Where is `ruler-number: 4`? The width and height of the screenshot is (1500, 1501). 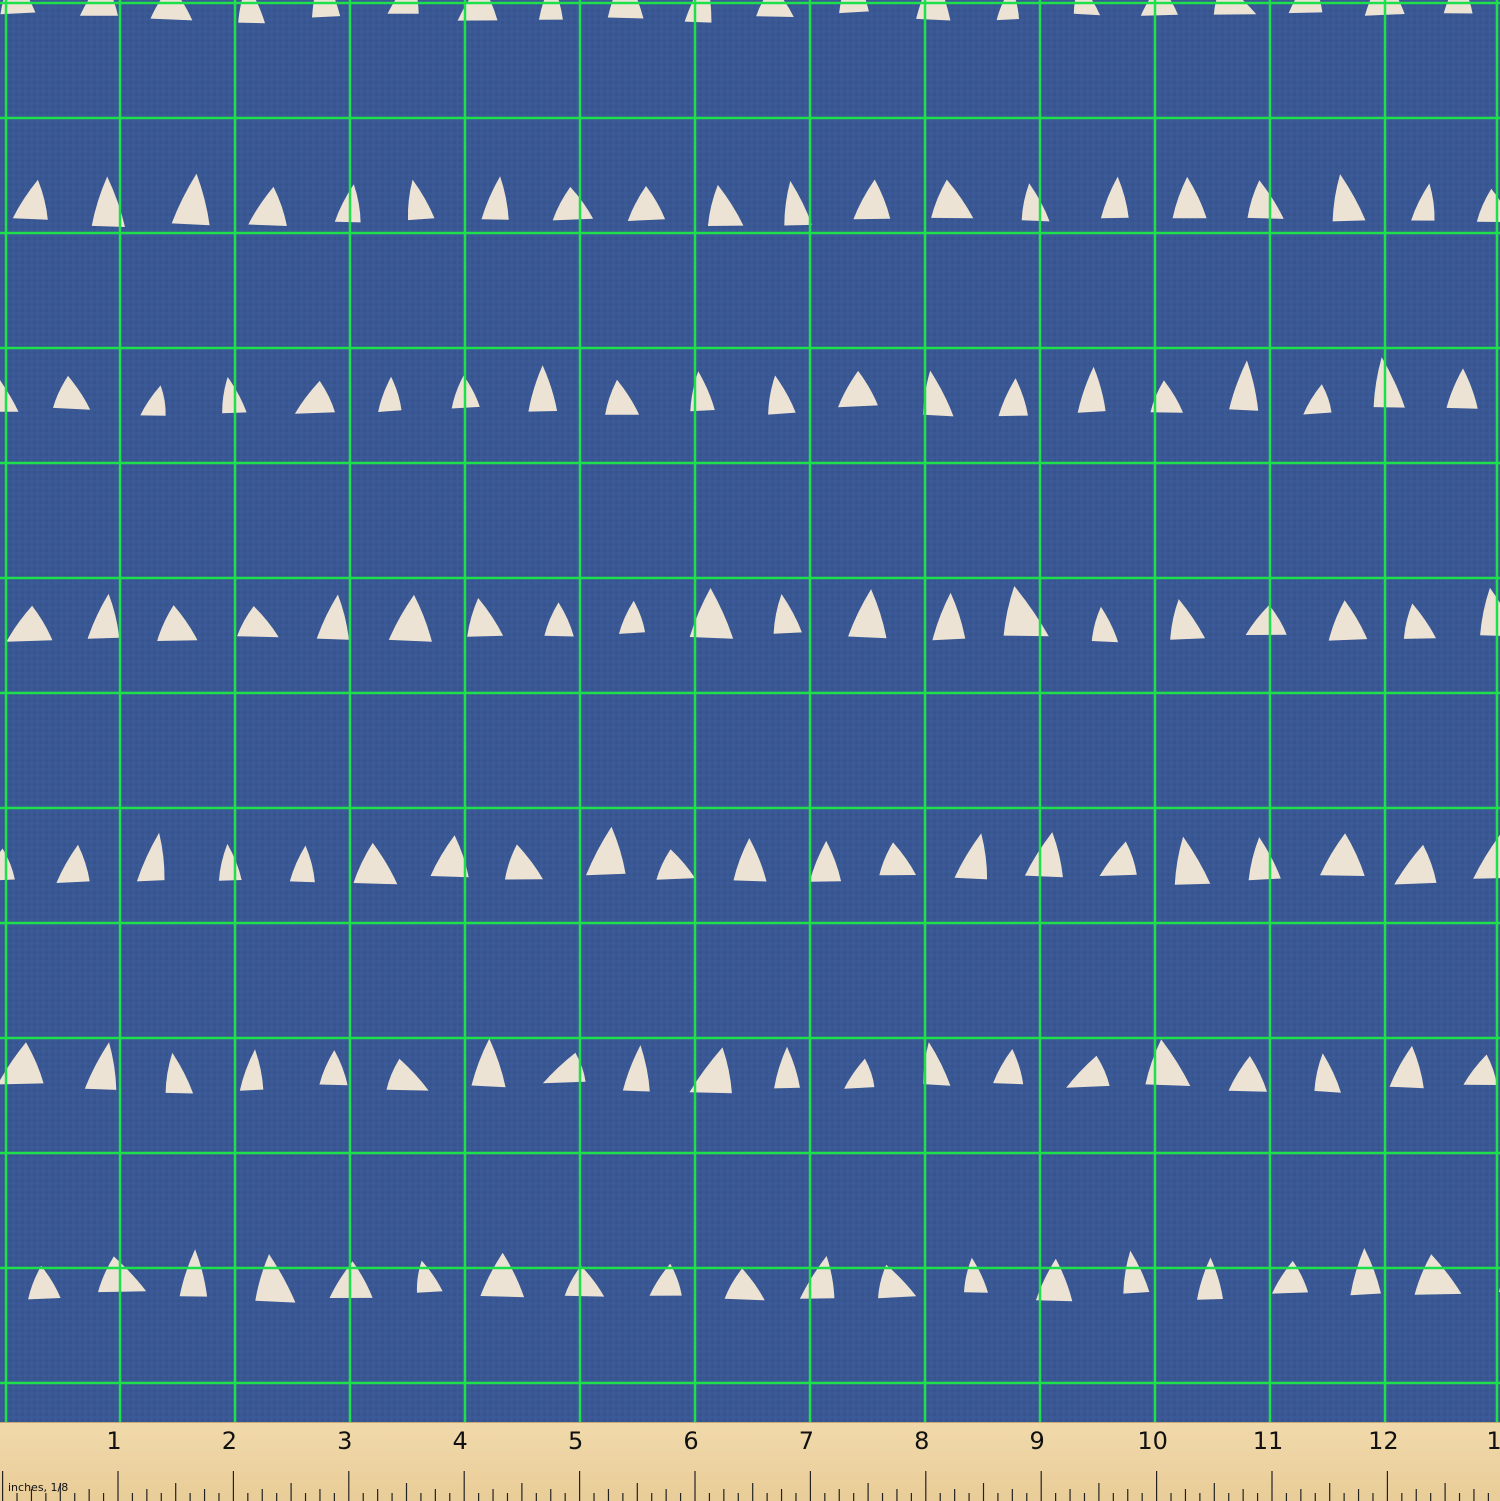 ruler-number: 4 is located at coordinates (460, 1441).